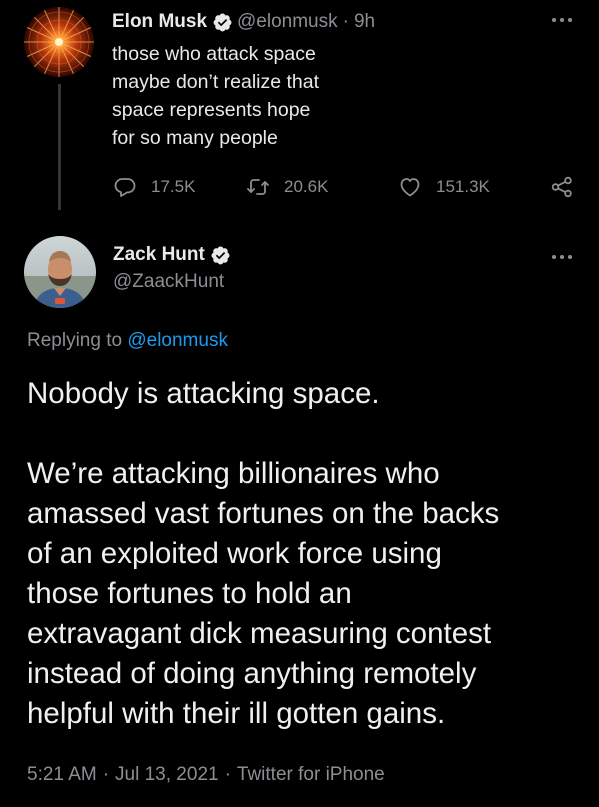 The image size is (599, 807). What do you see at coordinates (167, 774) in the screenshot?
I see `tweet-date: Jul 13, 2021` at bounding box center [167, 774].